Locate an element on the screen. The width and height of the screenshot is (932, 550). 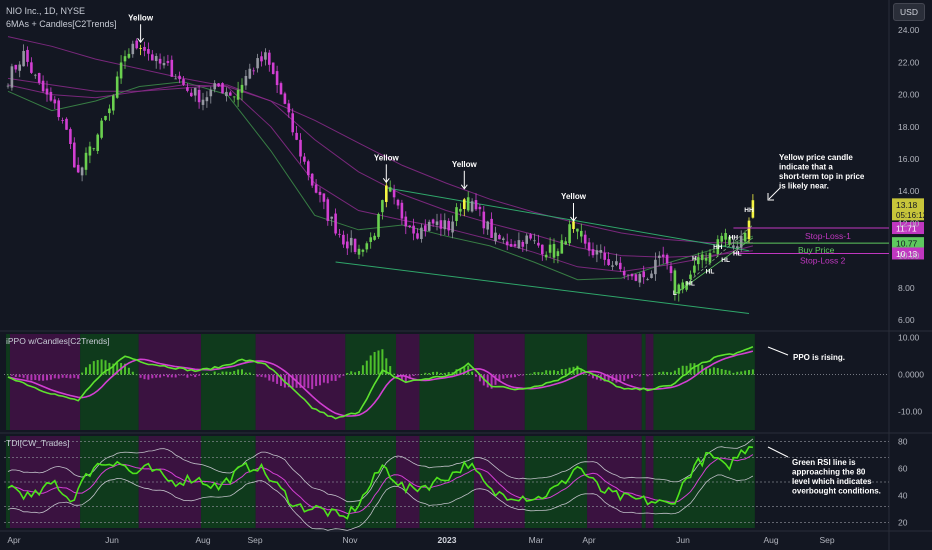
level-price-label: 10.77 is located at coordinates (907, 244).